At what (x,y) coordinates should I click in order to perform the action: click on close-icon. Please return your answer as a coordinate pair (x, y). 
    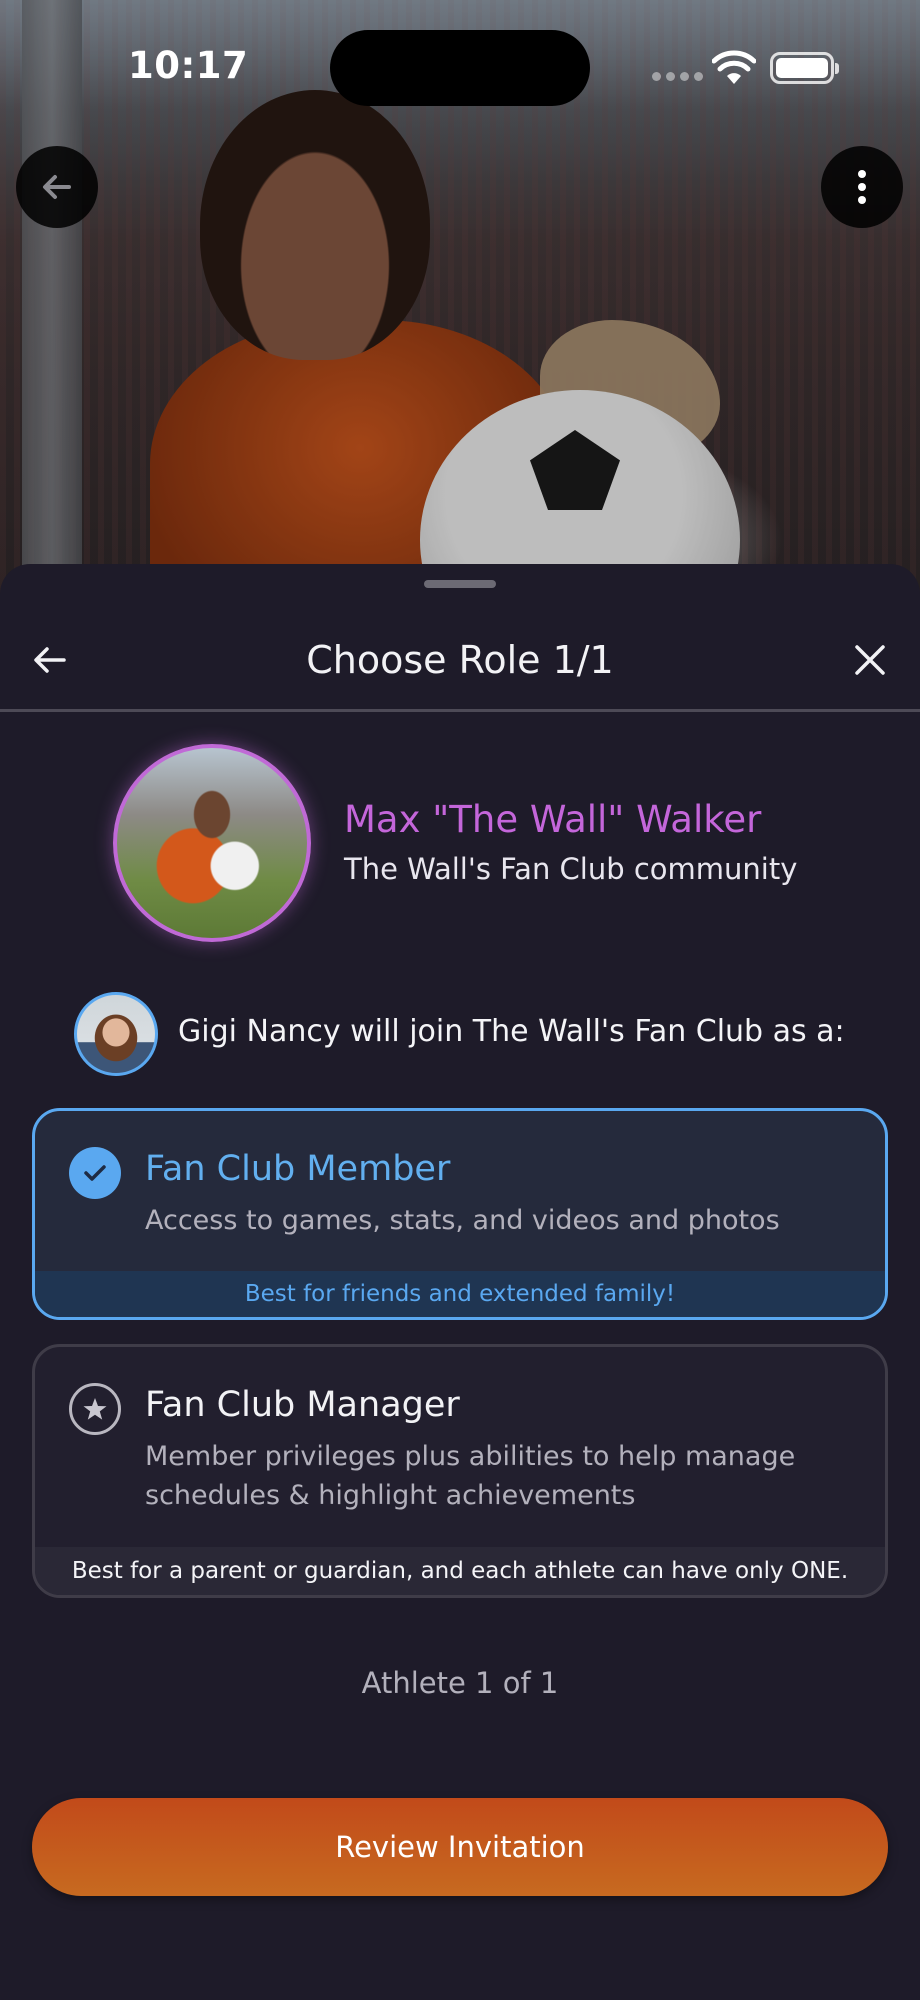
    Looking at the image, I should click on (870, 660).